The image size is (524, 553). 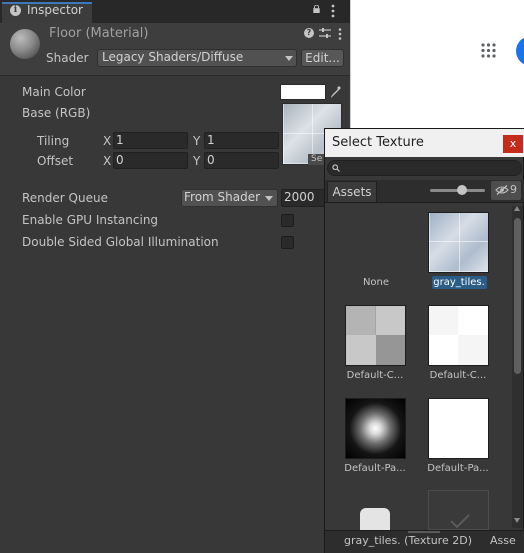 What do you see at coordinates (67, 58) in the screenshot?
I see `shader-label: Shader` at bounding box center [67, 58].